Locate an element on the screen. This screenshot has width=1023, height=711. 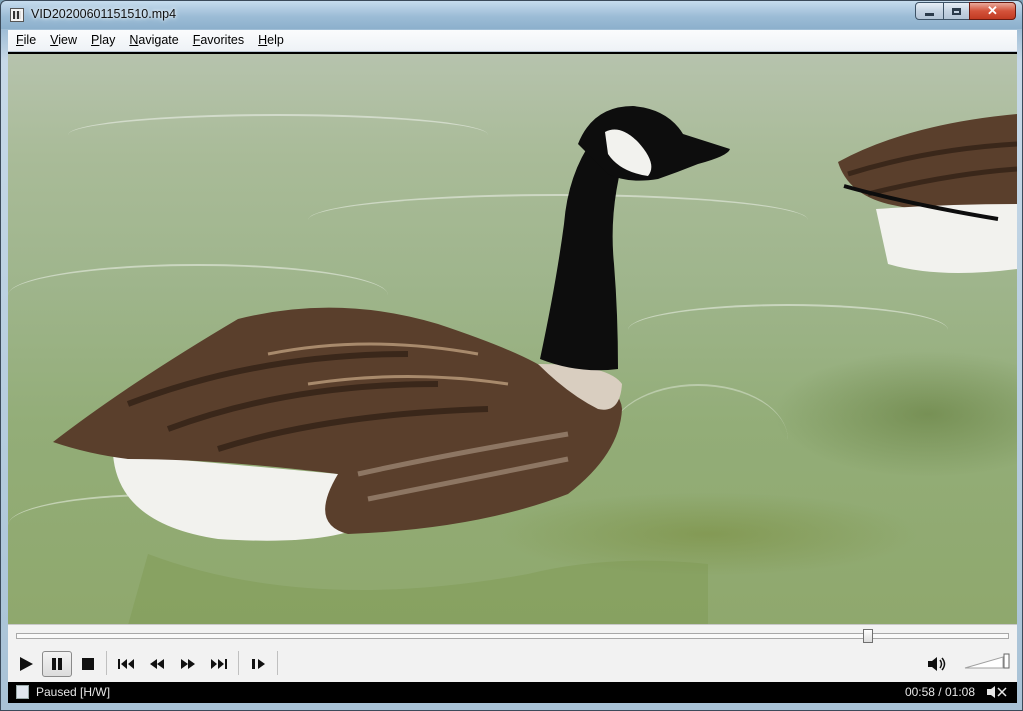
previous-button is located at coordinates (126, 664).